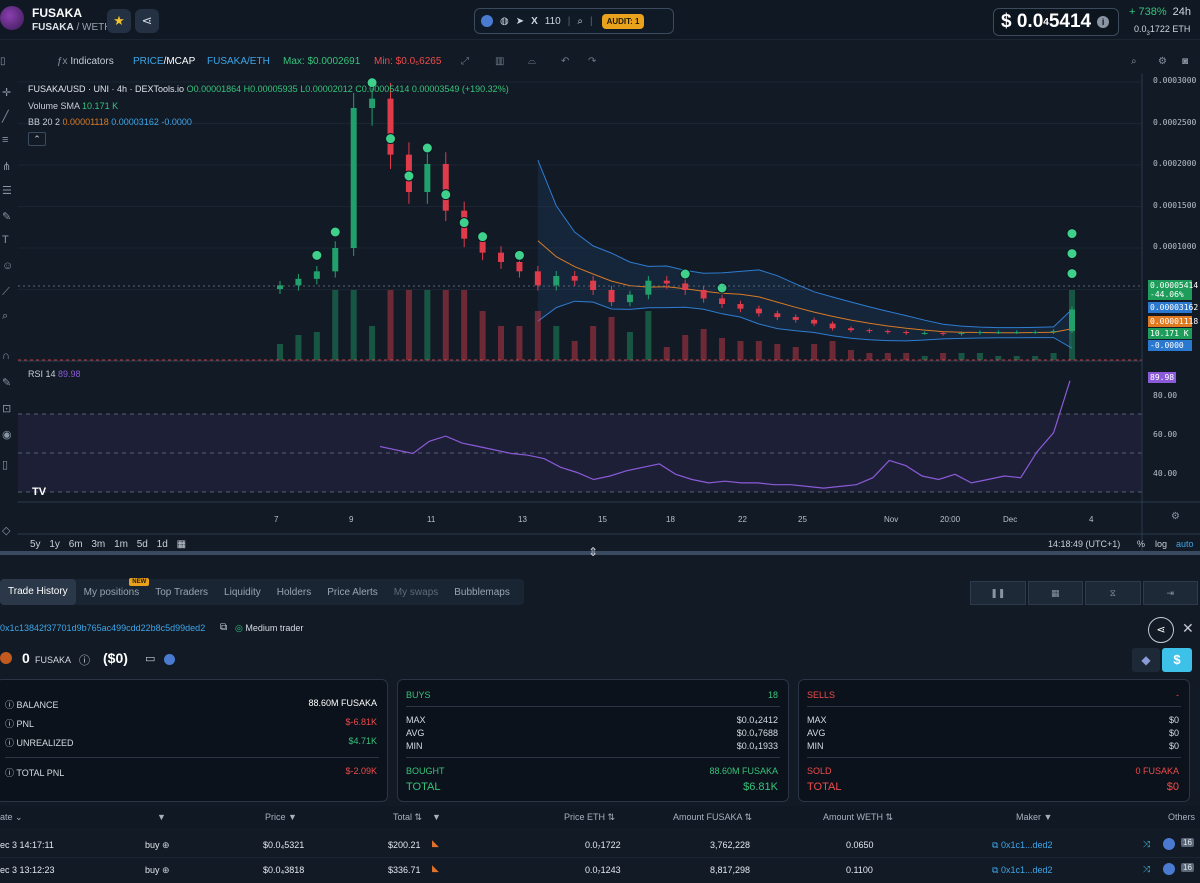  What do you see at coordinates (11, 817) in the screenshot?
I see `col-date: ate ⌄` at bounding box center [11, 817].